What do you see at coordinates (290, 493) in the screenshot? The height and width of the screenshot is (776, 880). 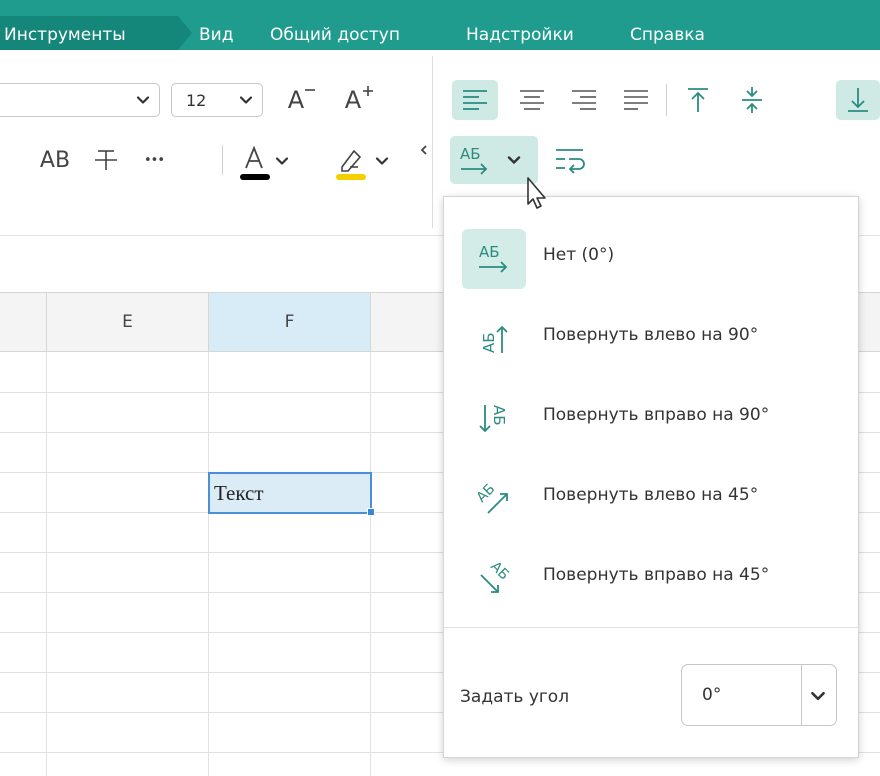 I see `selected-cell: Текст` at bounding box center [290, 493].